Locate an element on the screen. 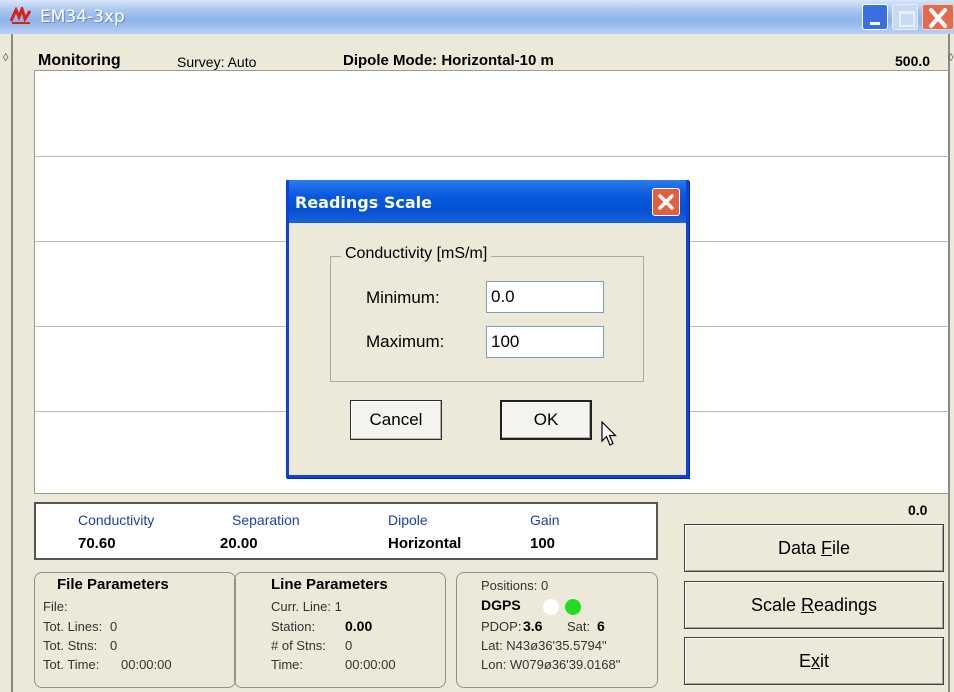 Image resolution: width=954 pixels, height=692 pixels. left-frame-divider is located at coordinates (12, 363).